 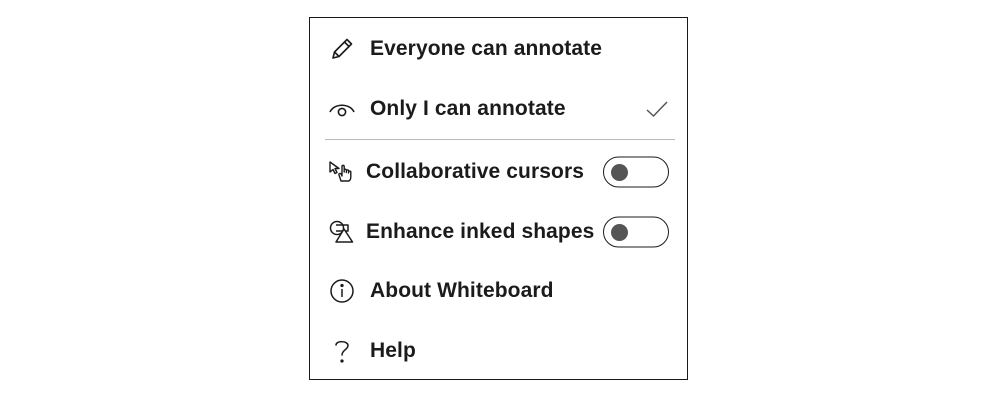 What do you see at coordinates (486, 48) in the screenshot?
I see `menu-item-label: Everyone can annotate` at bounding box center [486, 48].